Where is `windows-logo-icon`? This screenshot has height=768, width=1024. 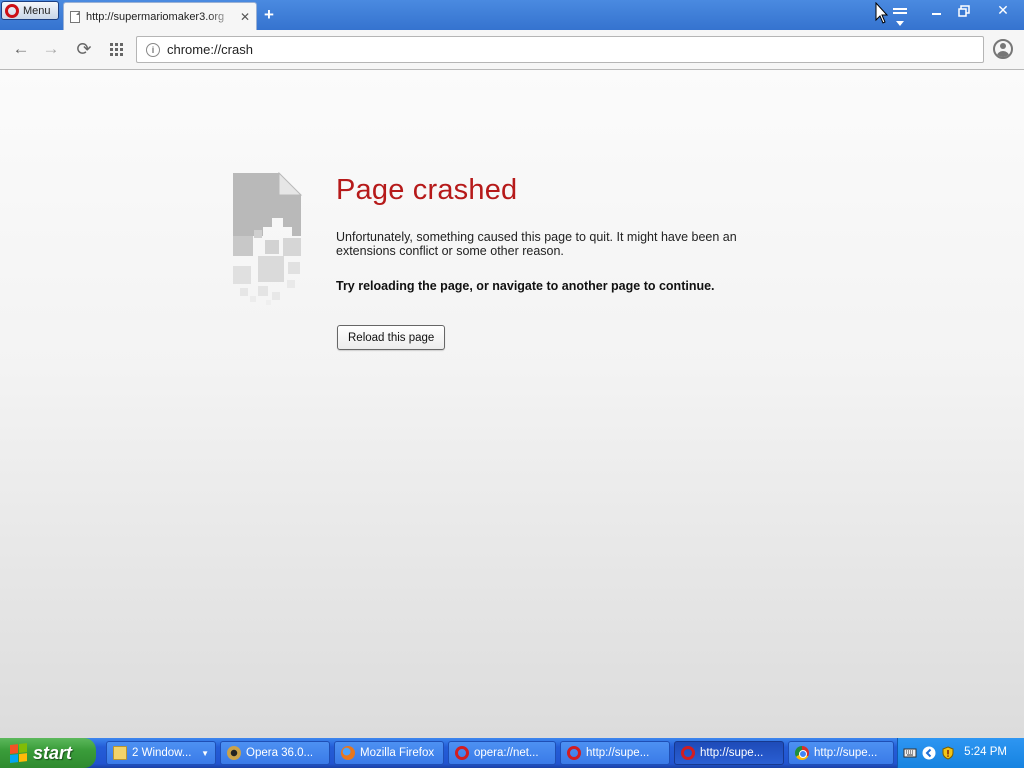 windows-logo-icon is located at coordinates (19, 753).